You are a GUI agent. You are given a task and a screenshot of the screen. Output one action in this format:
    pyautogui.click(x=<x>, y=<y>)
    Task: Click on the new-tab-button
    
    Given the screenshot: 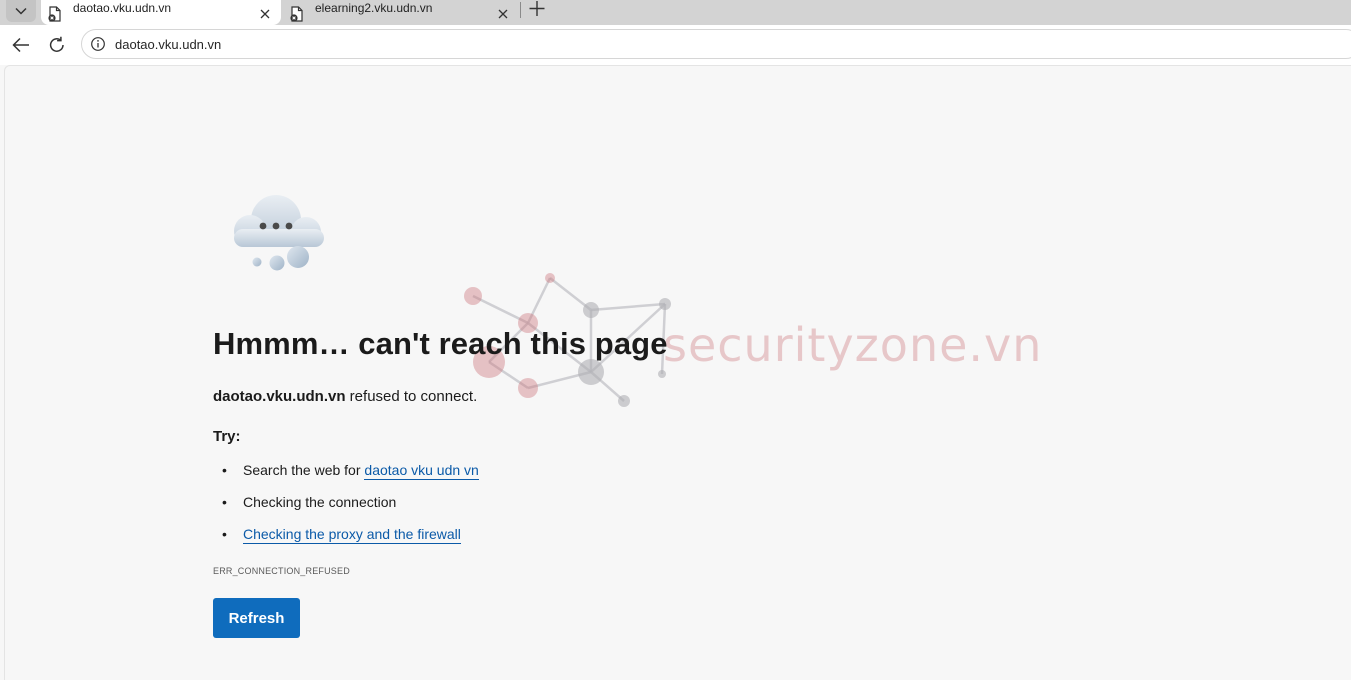 What is the action you would take?
    pyautogui.click(x=537, y=9)
    